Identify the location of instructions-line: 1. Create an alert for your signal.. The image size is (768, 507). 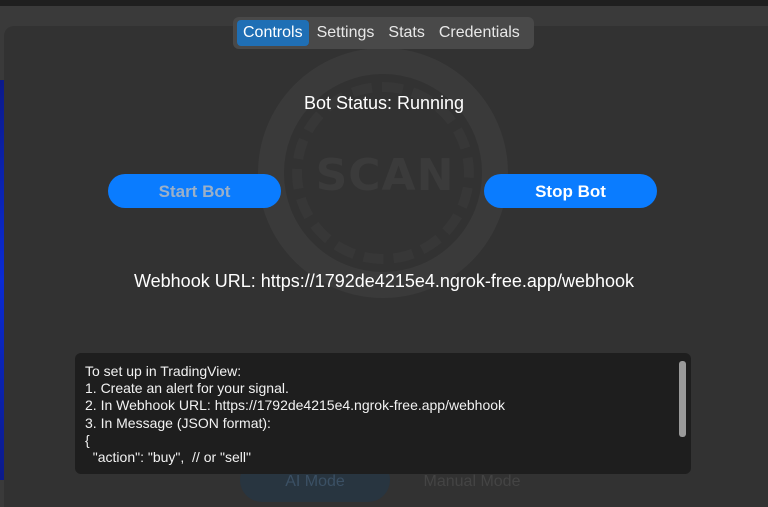
(187, 388).